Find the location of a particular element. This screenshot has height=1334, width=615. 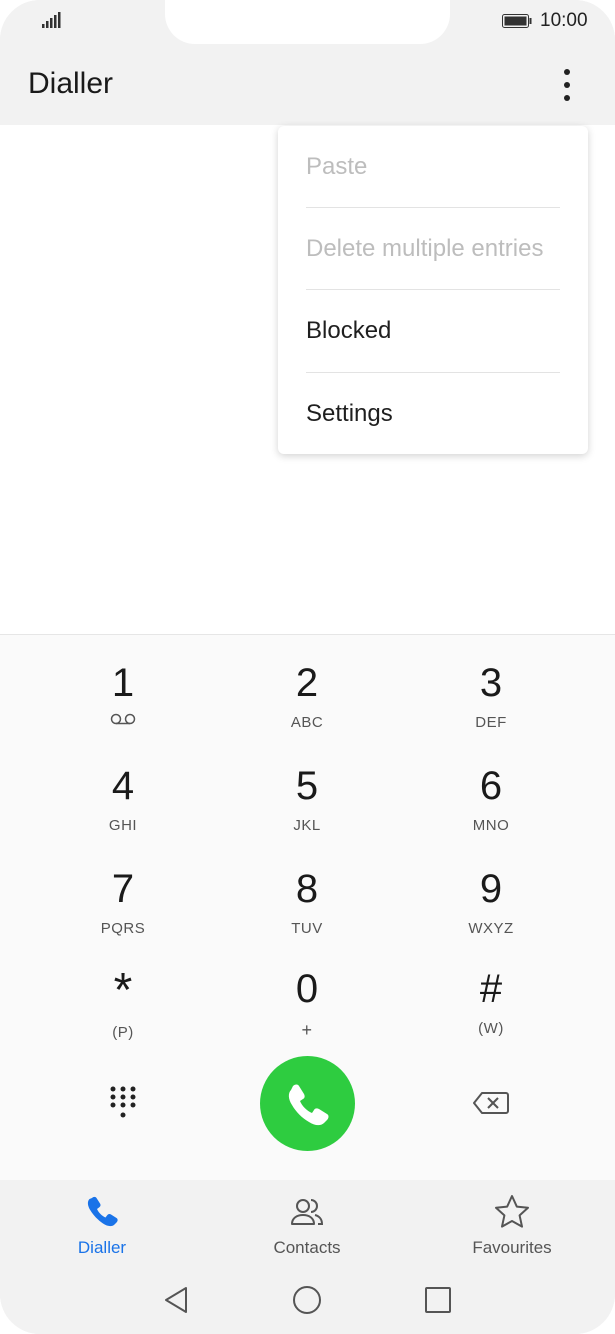

tab-label: Dialler is located at coordinates (102, 1247).